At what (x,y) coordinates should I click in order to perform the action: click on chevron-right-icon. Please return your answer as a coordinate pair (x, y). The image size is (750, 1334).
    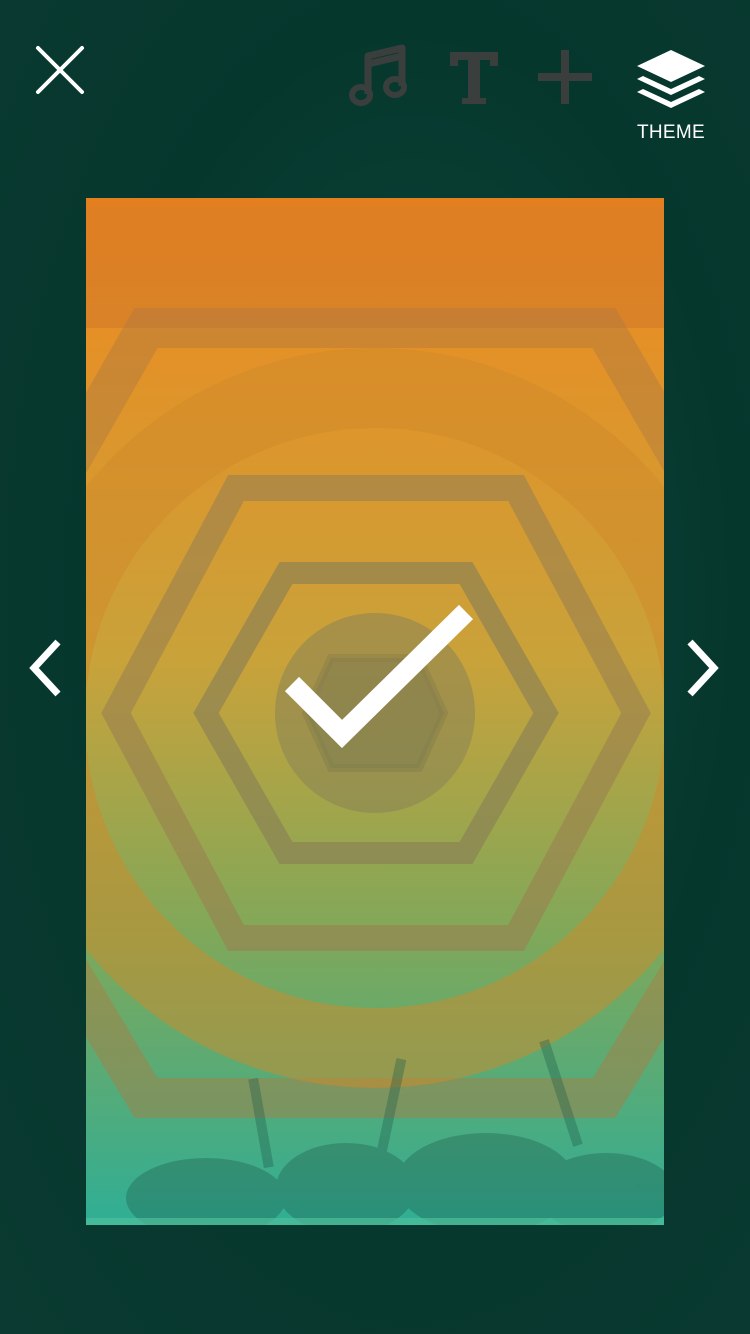
    Looking at the image, I should click on (703, 668).